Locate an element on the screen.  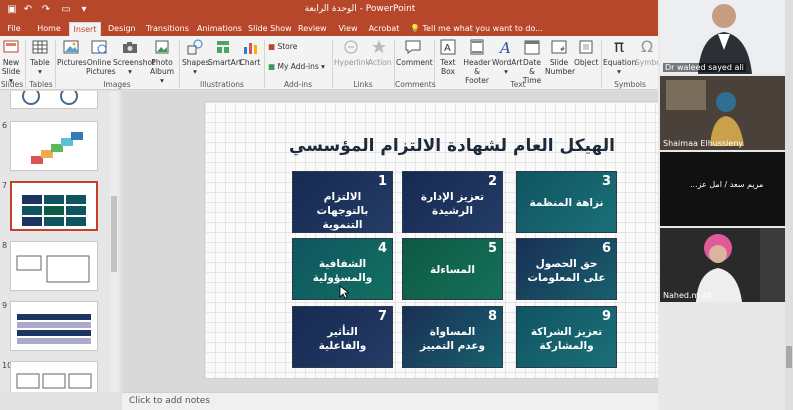
photo-album-button: Photo Album ▾ is located at coordinates (162, 61).